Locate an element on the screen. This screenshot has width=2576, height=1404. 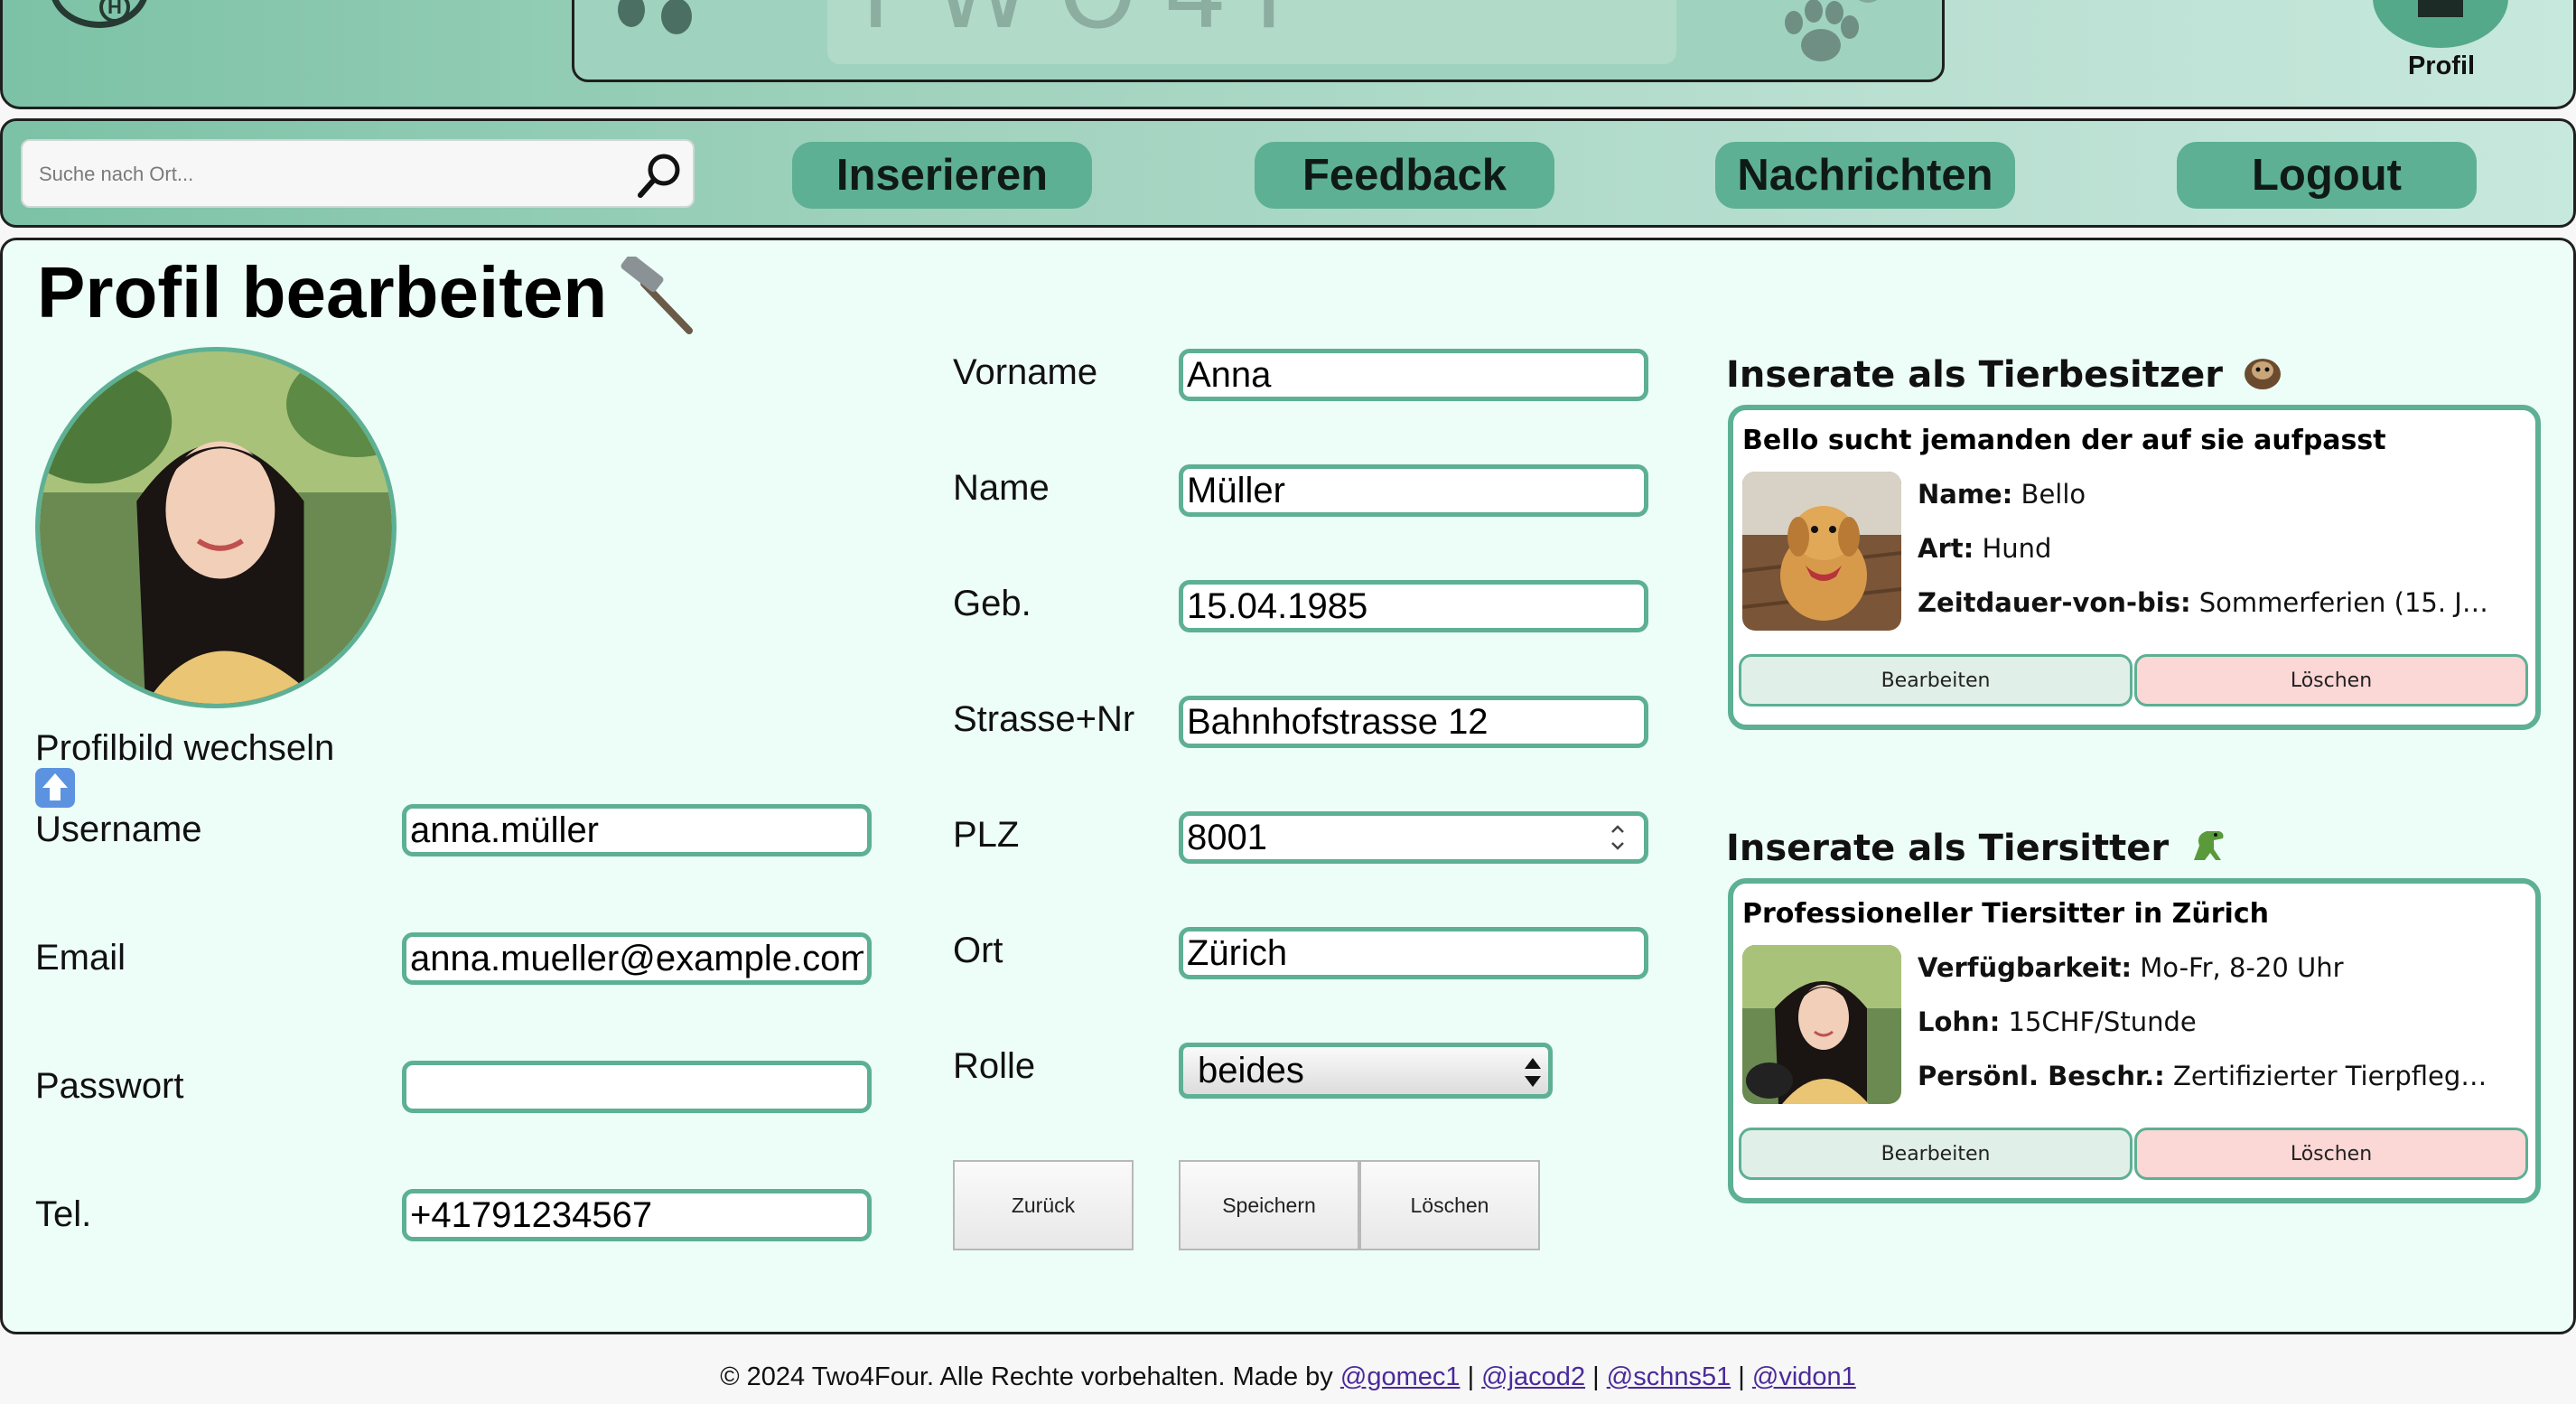
street-label: Strasse+Nr is located at coordinates (1044, 719).